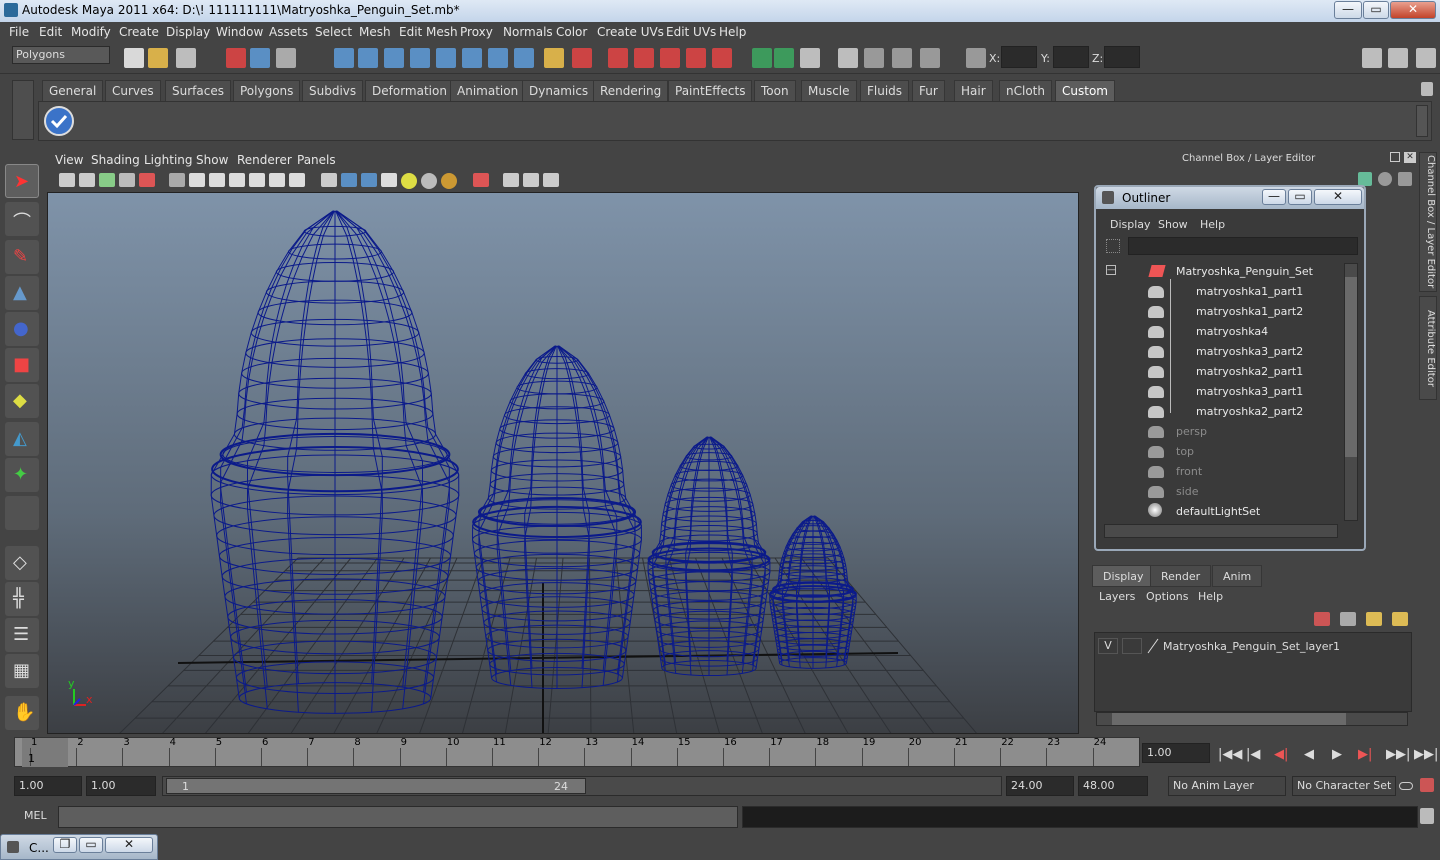  What do you see at coordinates (1410, 157) in the screenshot?
I see `close-panel-icon: ✕` at bounding box center [1410, 157].